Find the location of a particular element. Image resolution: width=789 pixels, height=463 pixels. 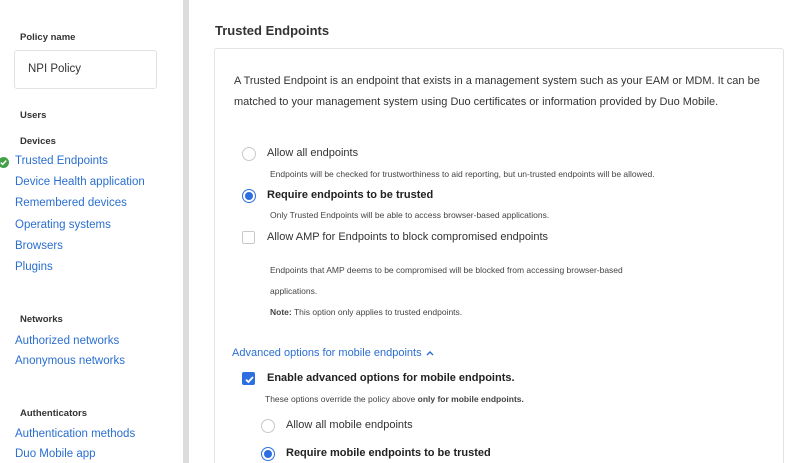

sidebar-item-trusted-endpoints: Trusted Endpoints is located at coordinates (61, 161).